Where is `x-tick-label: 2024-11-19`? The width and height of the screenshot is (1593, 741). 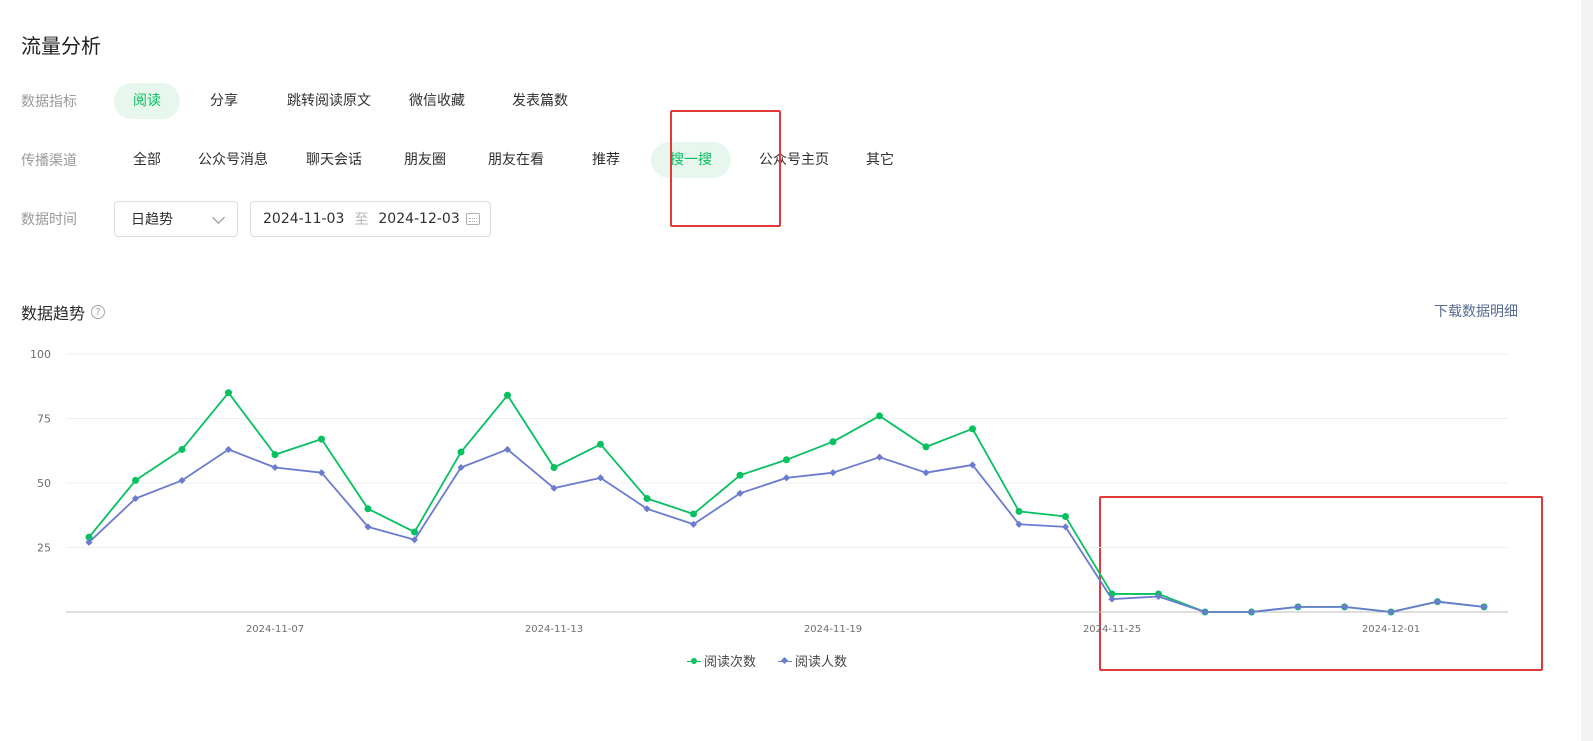
x-tick-label: 2024-11-19 is located at coordinates (833, 629).